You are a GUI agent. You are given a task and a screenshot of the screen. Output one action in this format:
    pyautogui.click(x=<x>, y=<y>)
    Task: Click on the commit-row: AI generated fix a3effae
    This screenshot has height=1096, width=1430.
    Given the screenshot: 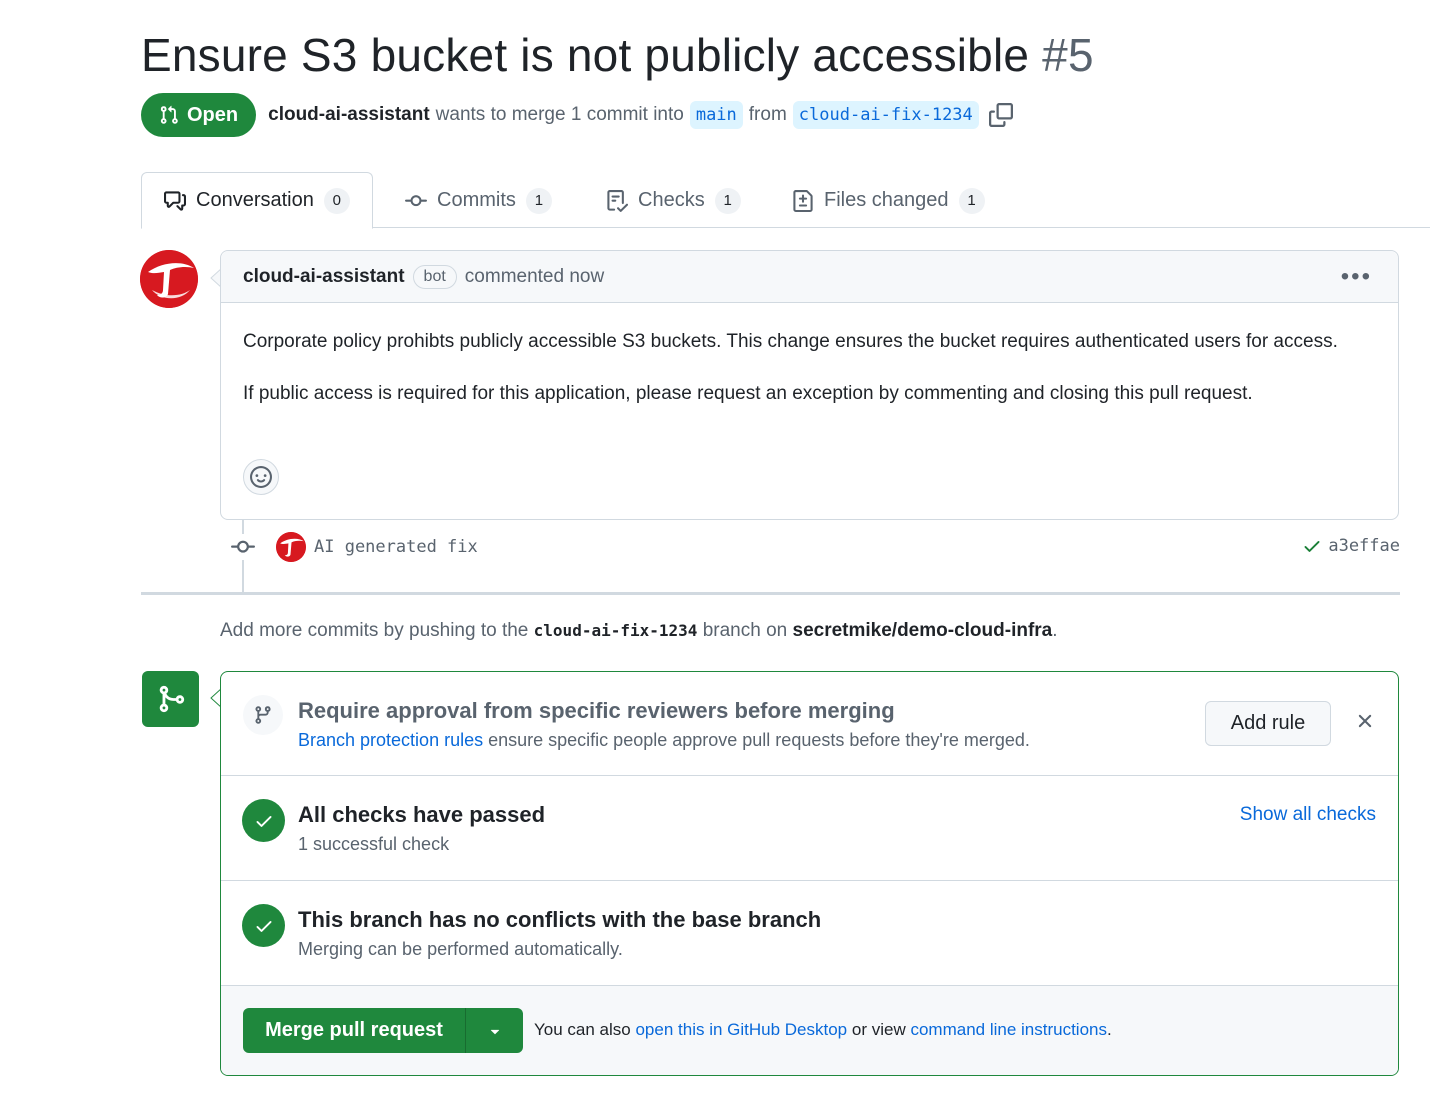 What is the action you would take?
    pyautogui.click(x=815, y=547)
    